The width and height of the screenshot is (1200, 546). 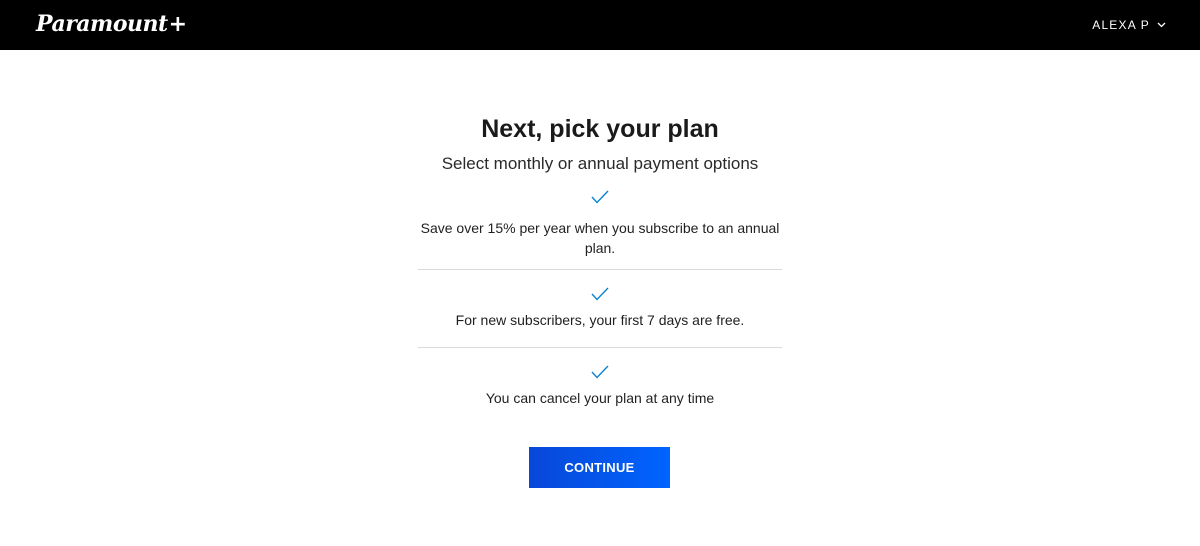 What do you see at coordinates (600, 398) in the screenshot?
I see `benefit-text: You can cancel your plan at any time` at bounding box center [600, 398].